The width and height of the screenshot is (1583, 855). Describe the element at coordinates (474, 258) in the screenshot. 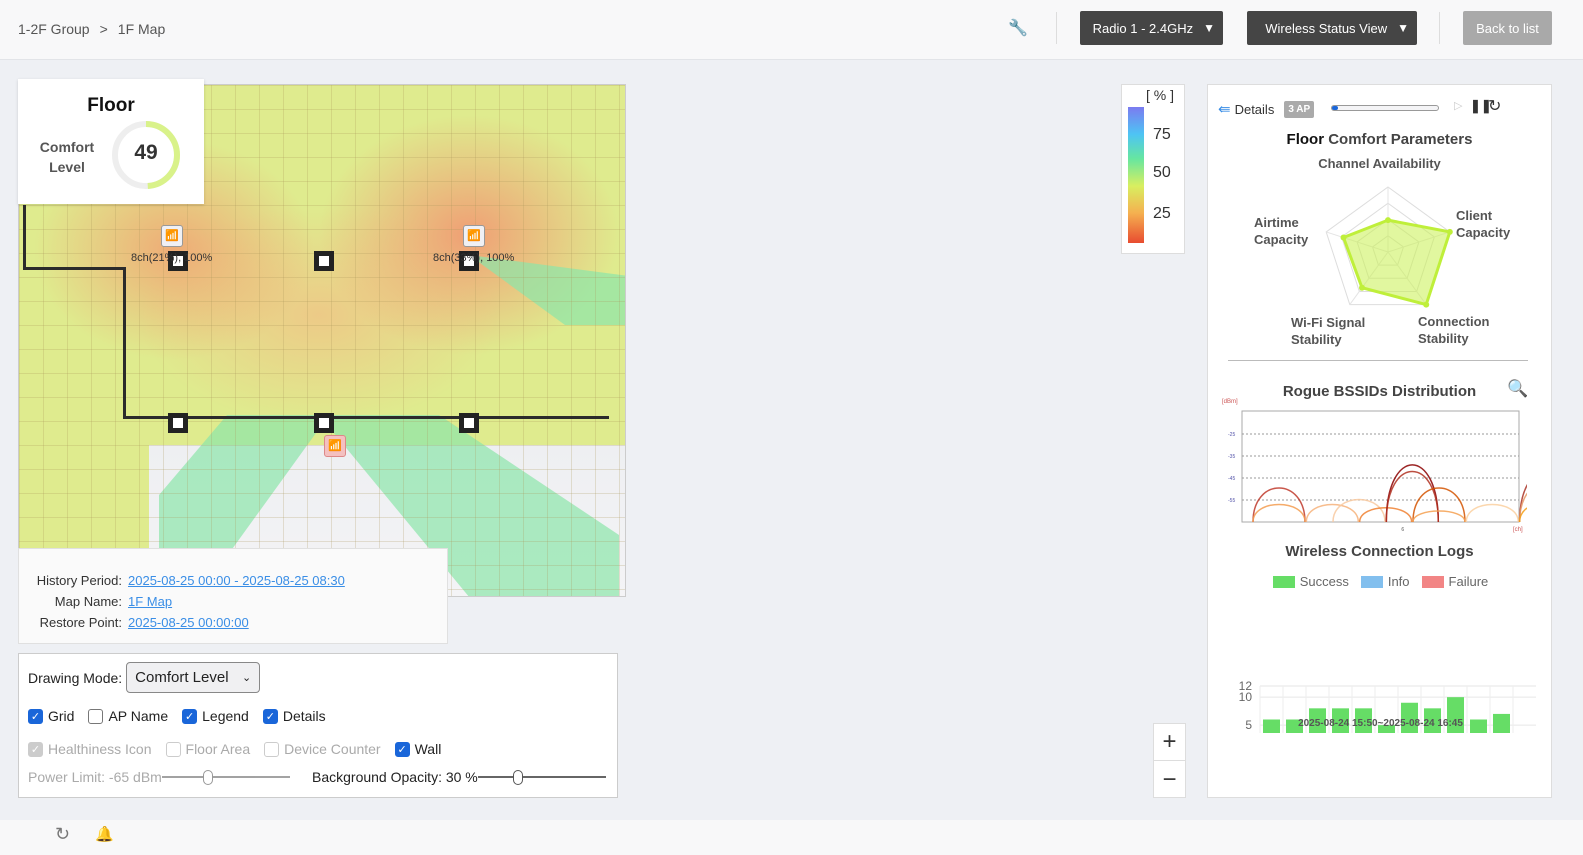

I see `ap-label: 8ch(33%), 100%` at that location.